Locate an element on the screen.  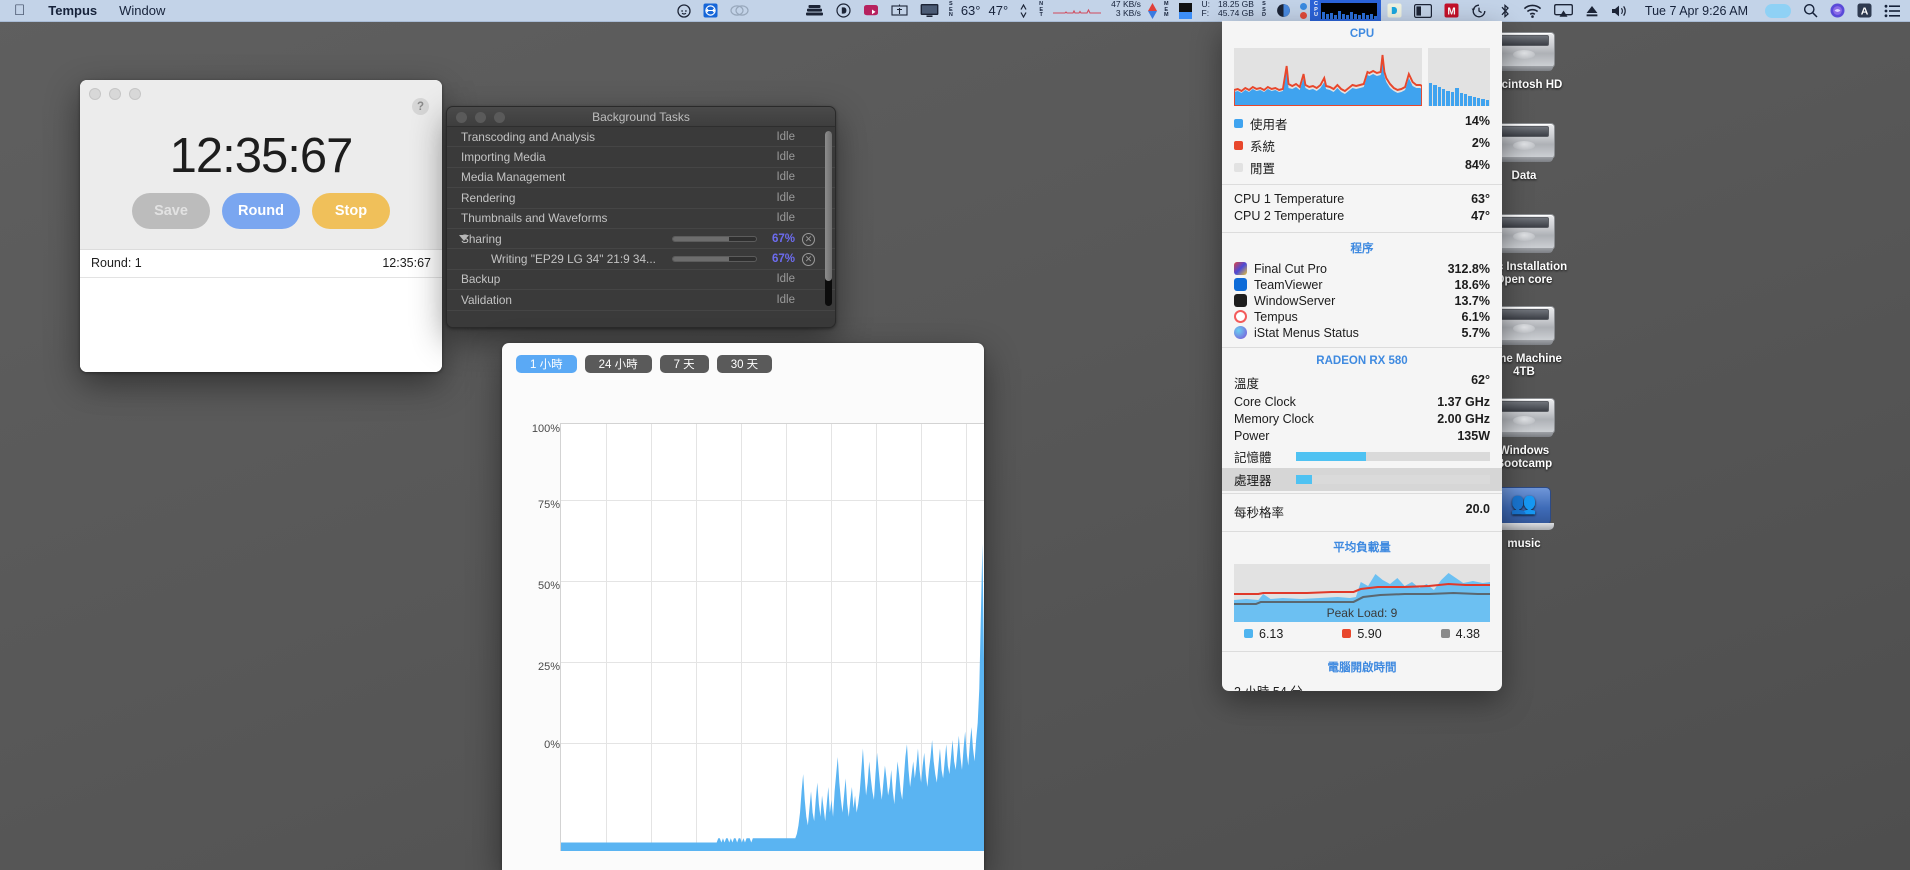
net-label: NET is located at coordinates (1041, 10).